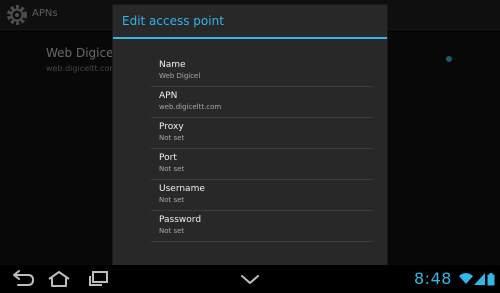 The height and width of the screenshot is (293, 500). I want to click on clock: 8:48, so click(433, 278).